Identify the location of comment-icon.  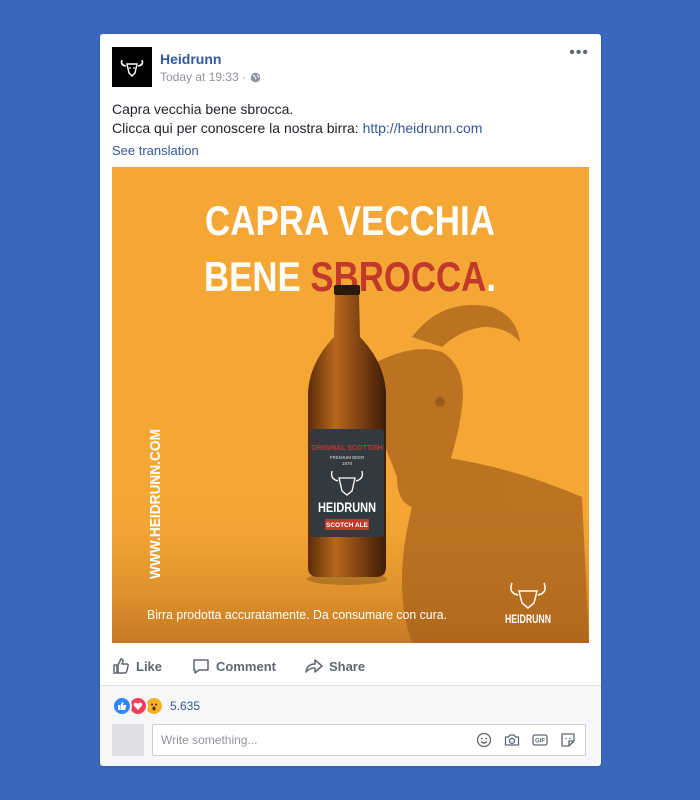
(201, 666).